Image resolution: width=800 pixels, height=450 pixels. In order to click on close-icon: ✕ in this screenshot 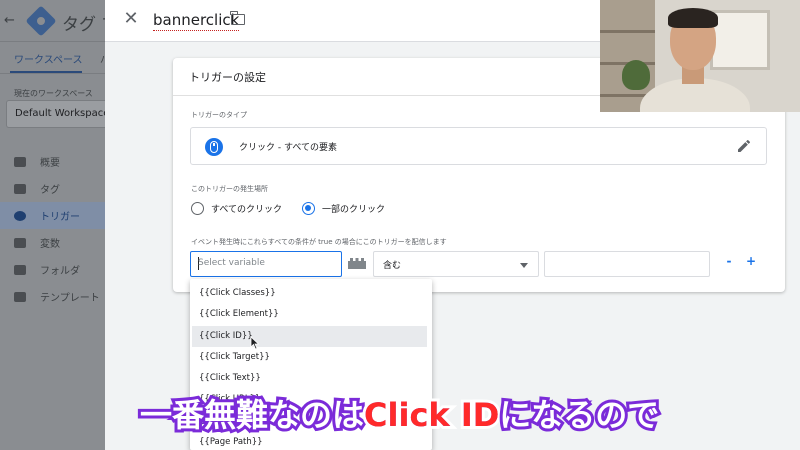, I will do `click(131, 19)`.